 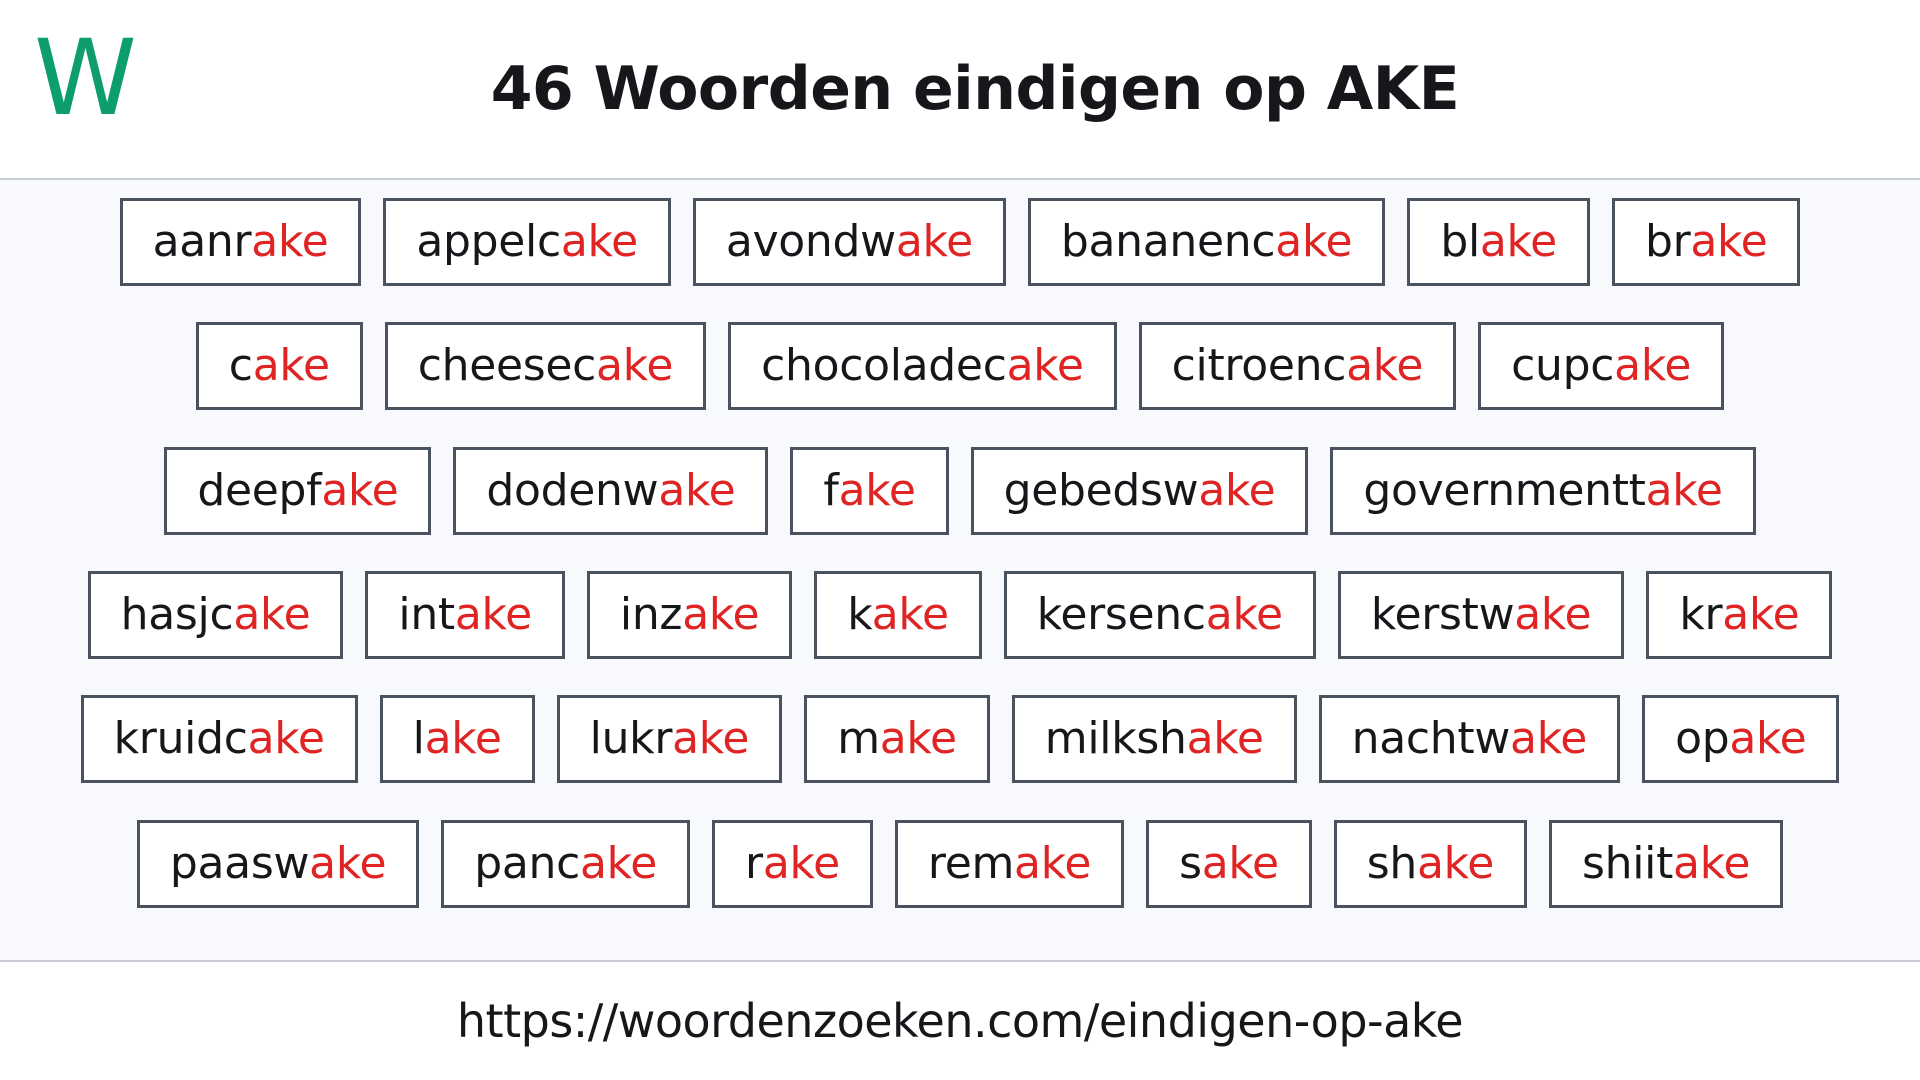 I want to click on word-prefix: kerstw, so click(x=1442, y=614).